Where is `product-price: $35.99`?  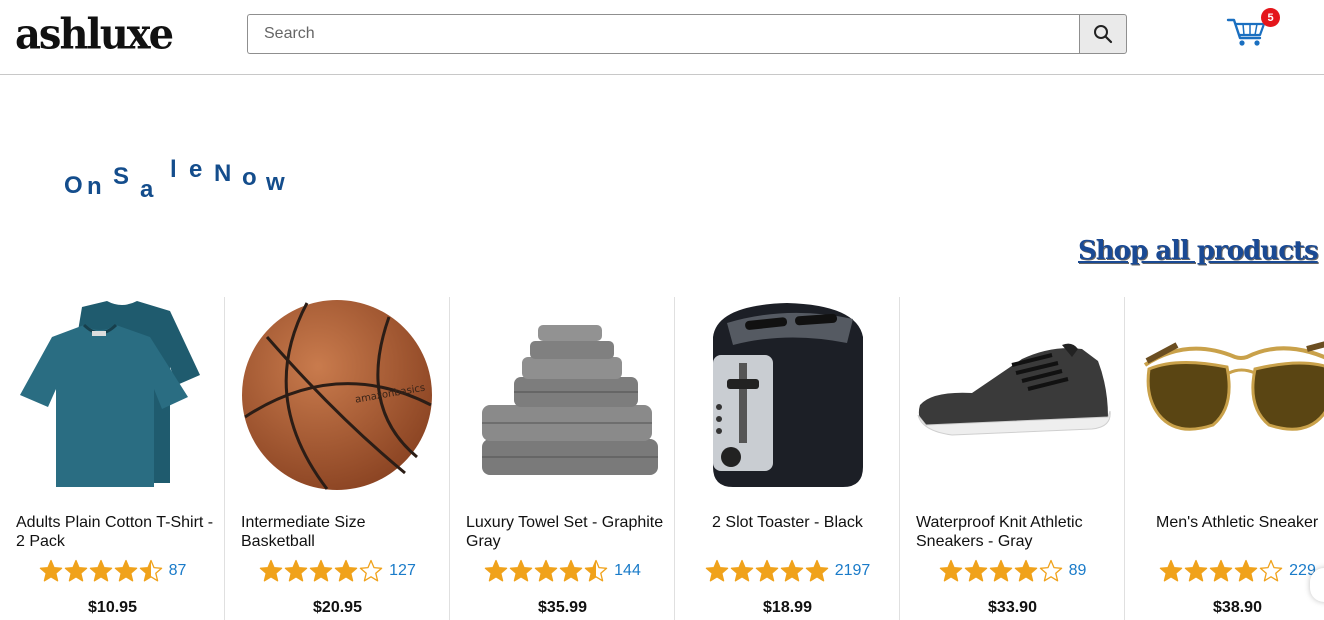
product-price: $35.99 is located at coordinates (562, 607).